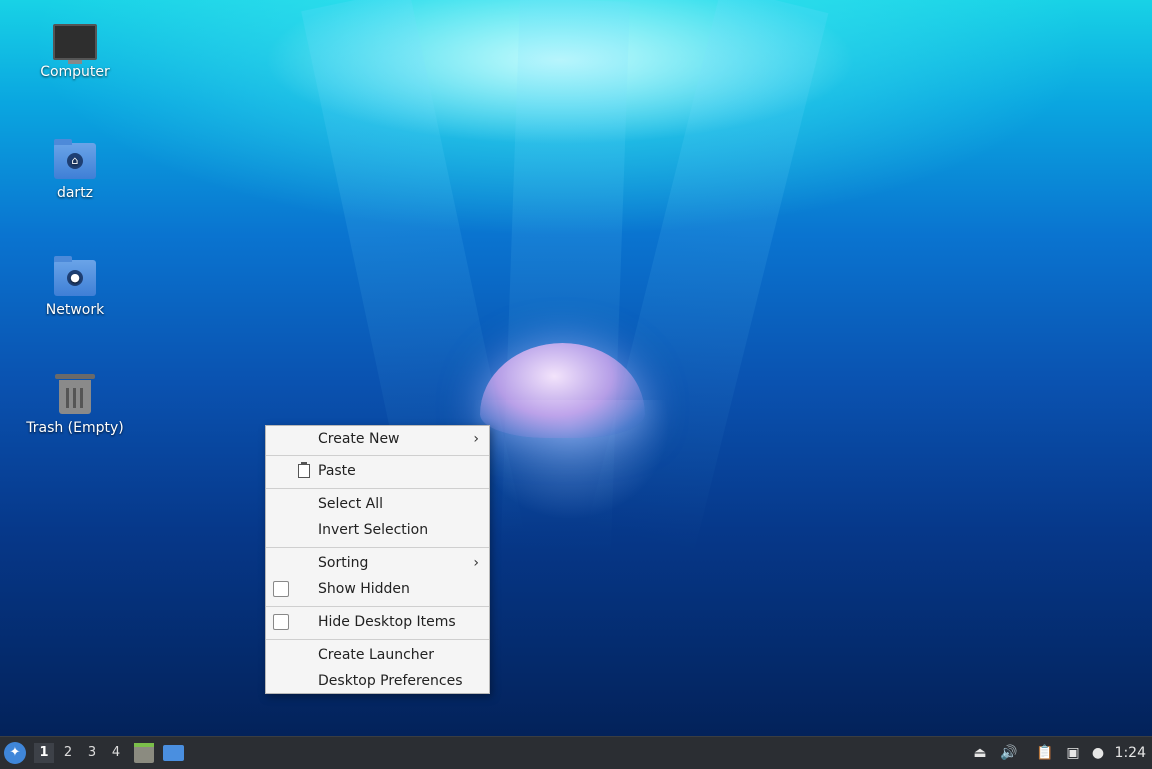 This screenshot has width=1152, height=769. I want to click on menu-item-create-launcher: Create Launcher, so click(377, 655).